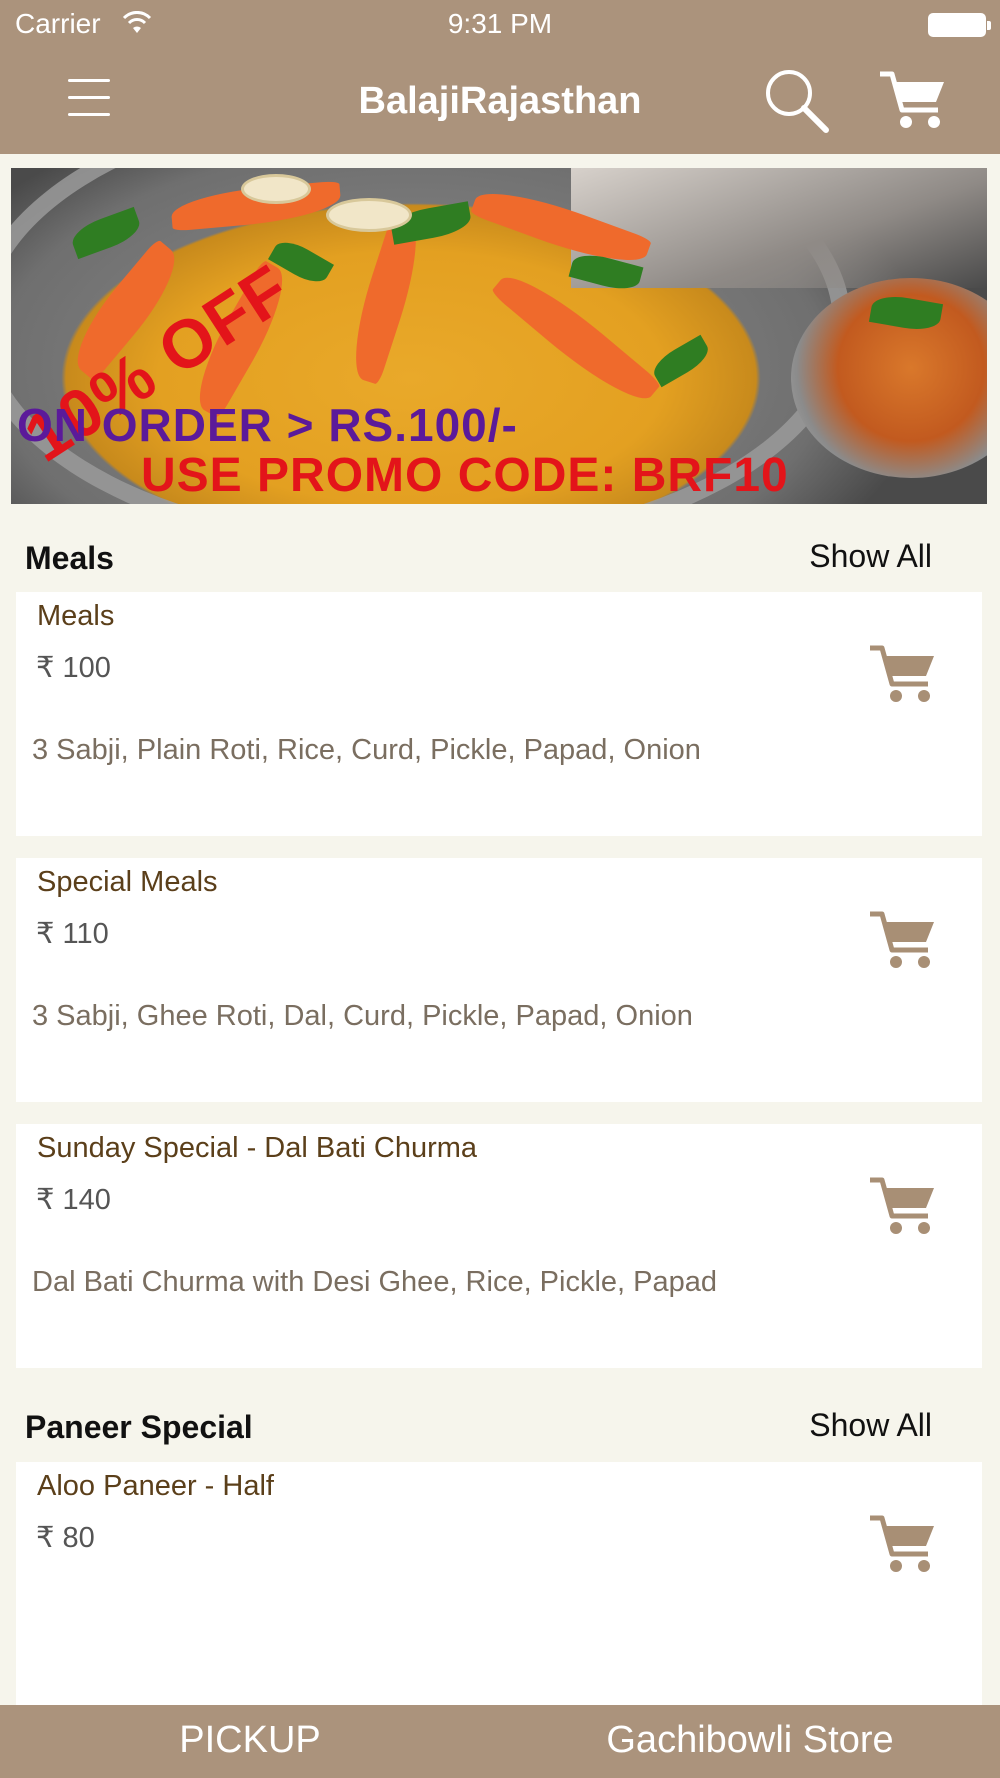  I want to click on store-selector-button: Gachibowli Store, so click(750, 1740).